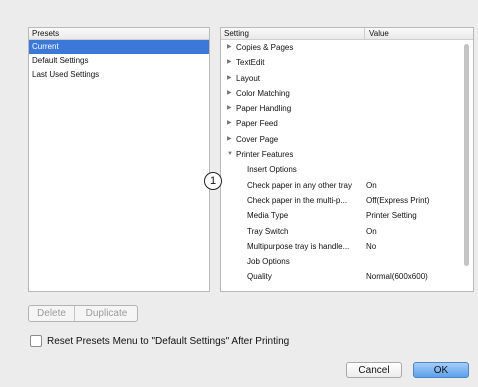 This screenshot has width=478, height=387. What do you see at coordinates (36, 341) in the screenshot?
I see `reset-presets-checkbox` at bounding box center [36, 341].